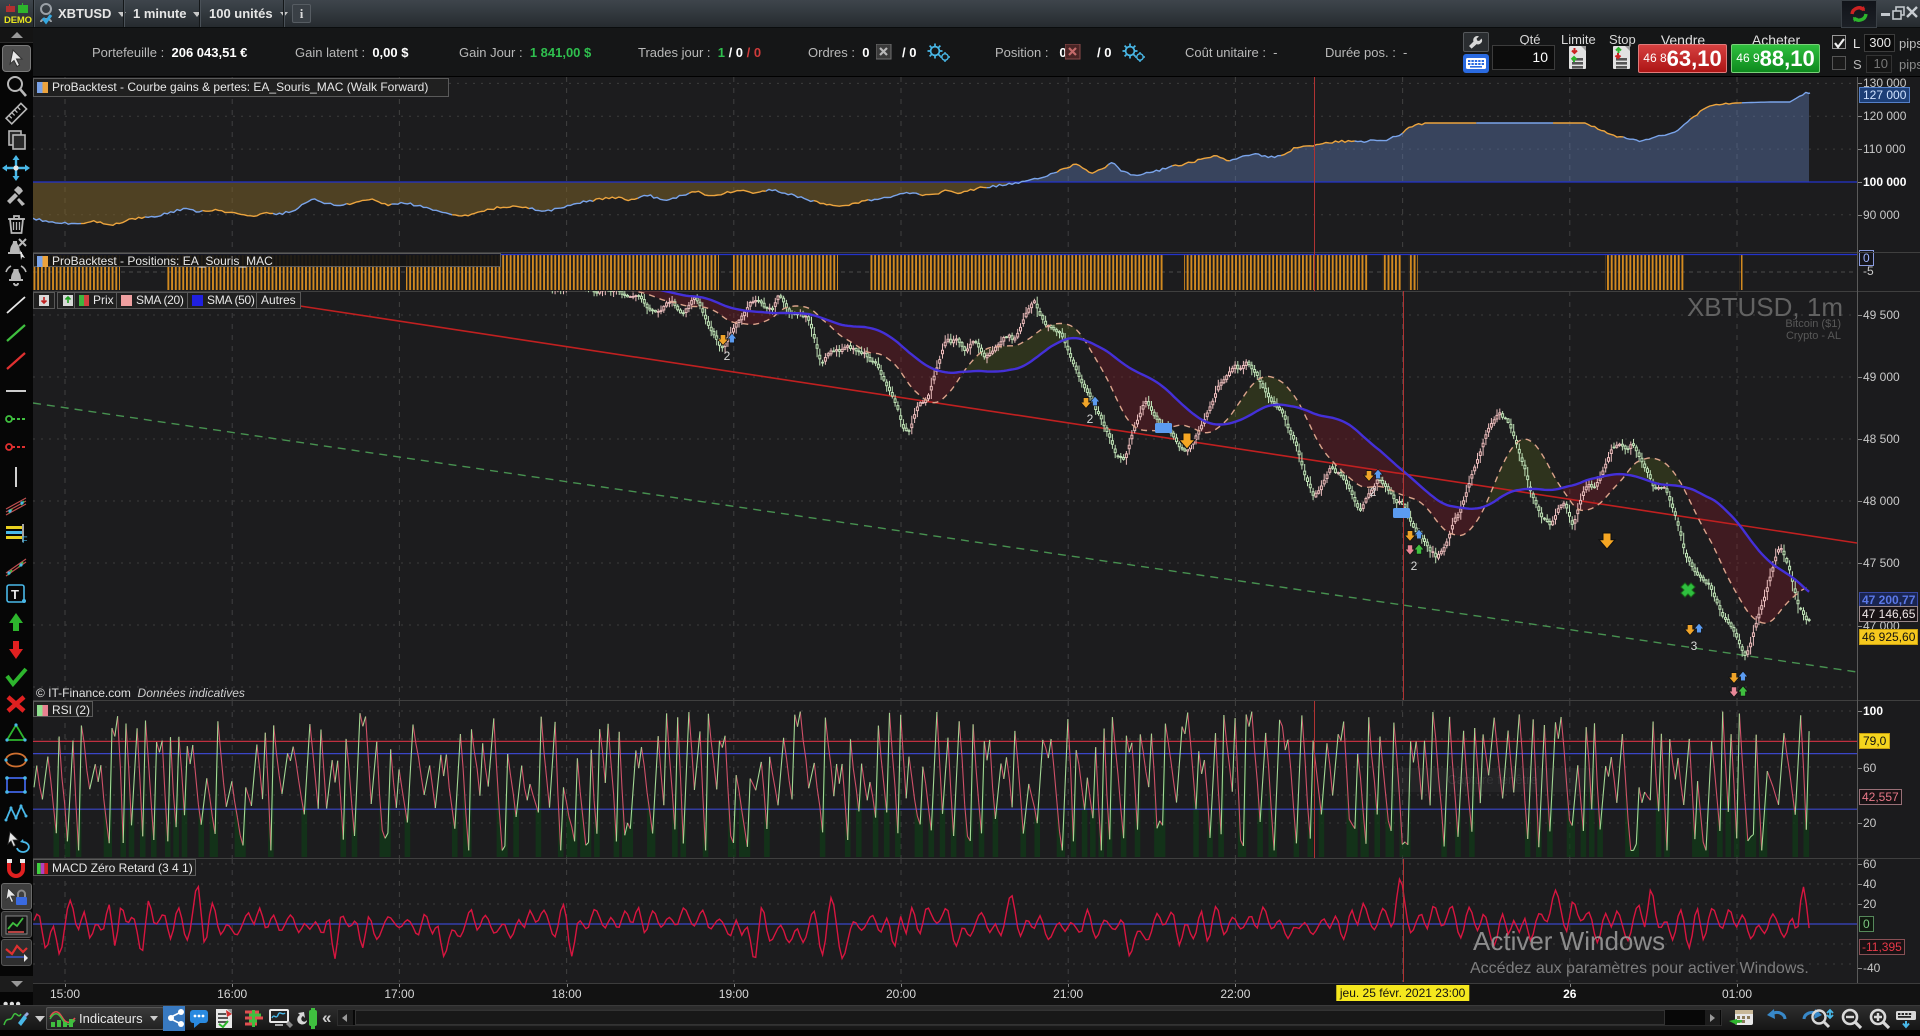 Image resolution: width=1920 pixels, height=1036 pixels. I want to click on svg-text: DEMO, so click(18, 20).